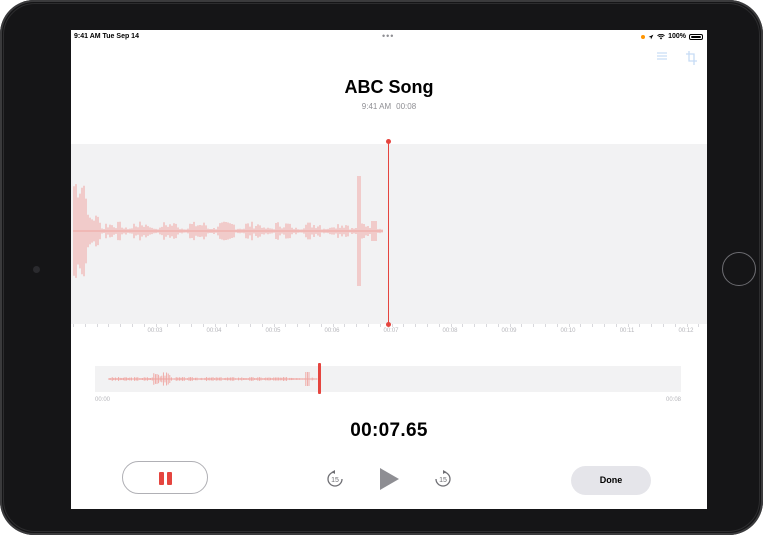  Describe the element at coordinates (319, 378) in the screenshot. I see `overview-position-handle` at that location.